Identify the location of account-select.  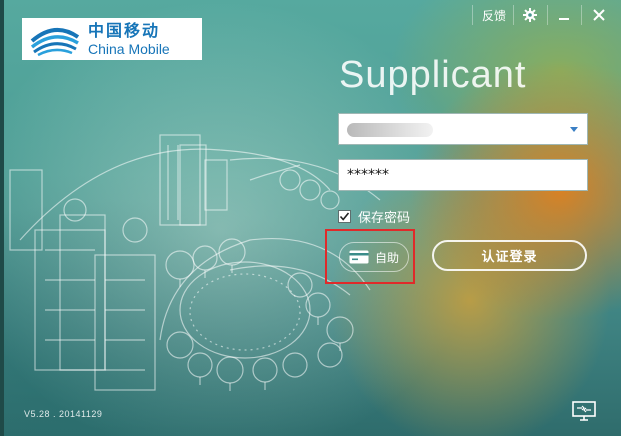
(463, 129).